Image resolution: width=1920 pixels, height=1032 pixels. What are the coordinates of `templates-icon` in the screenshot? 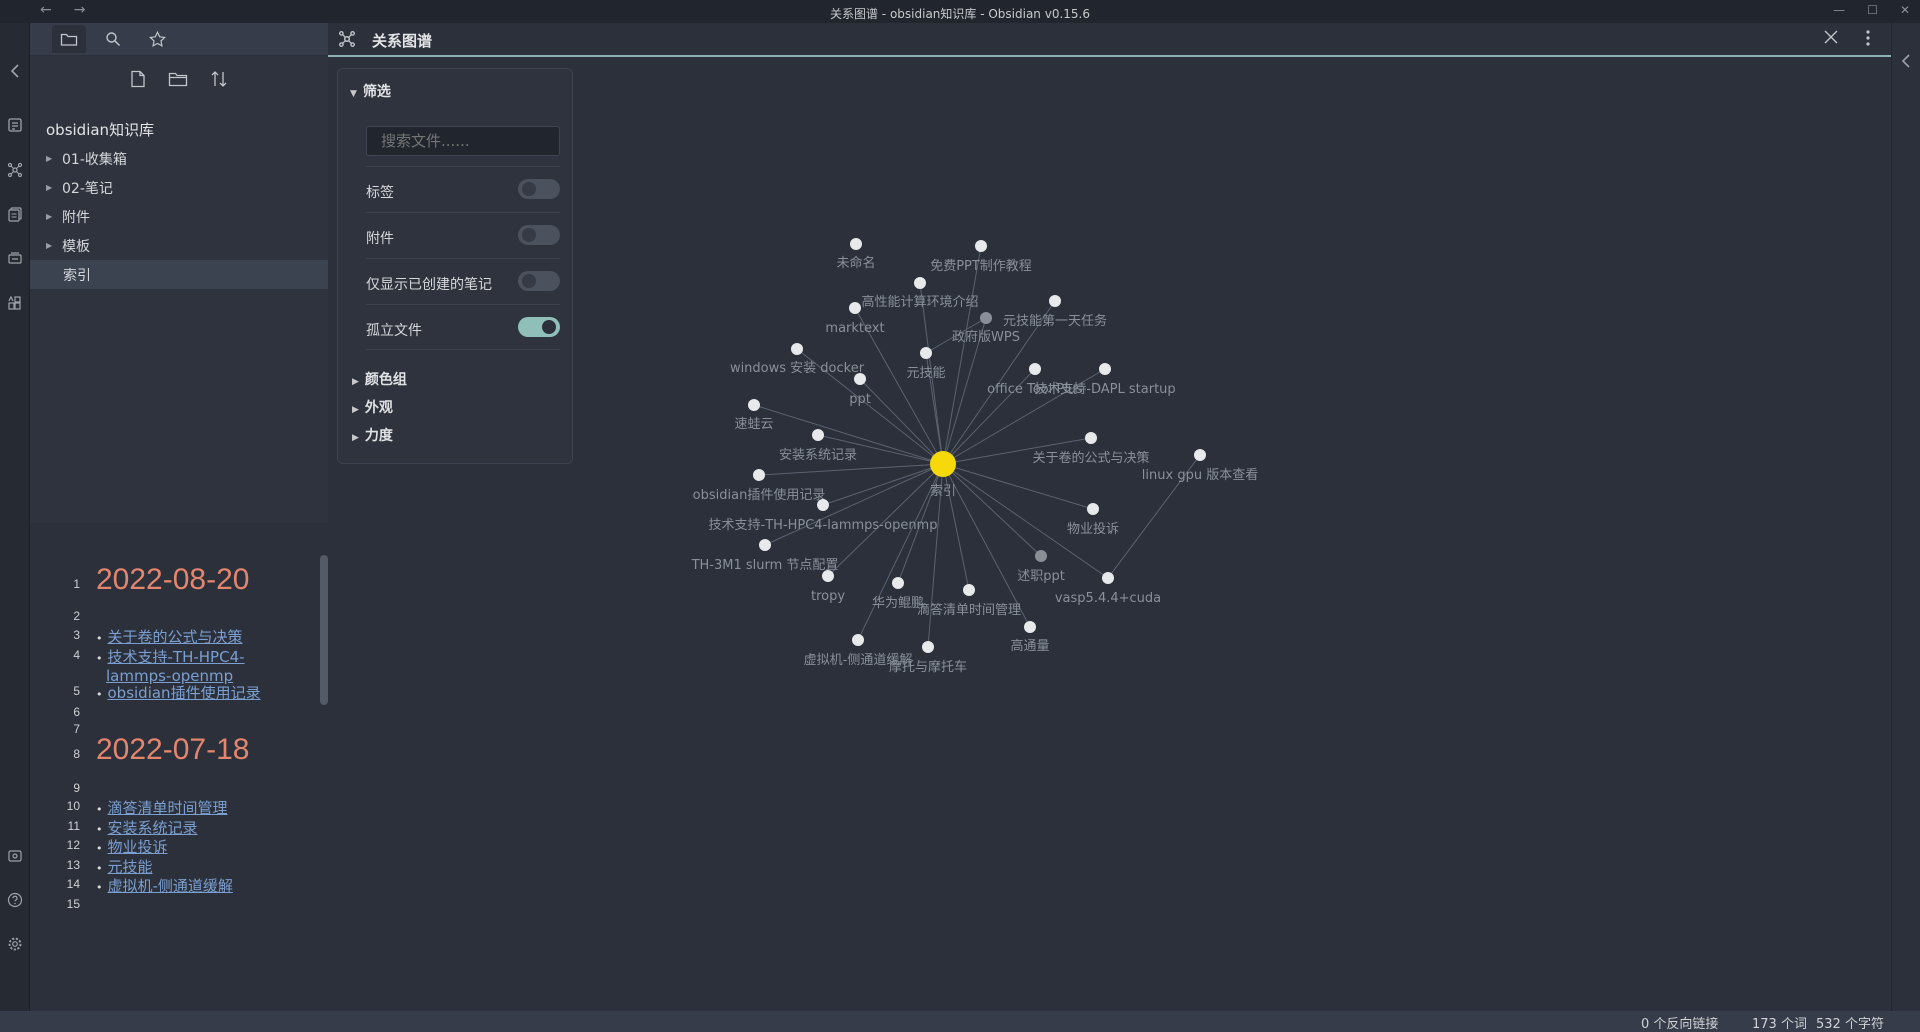 It's located at (15, 214).